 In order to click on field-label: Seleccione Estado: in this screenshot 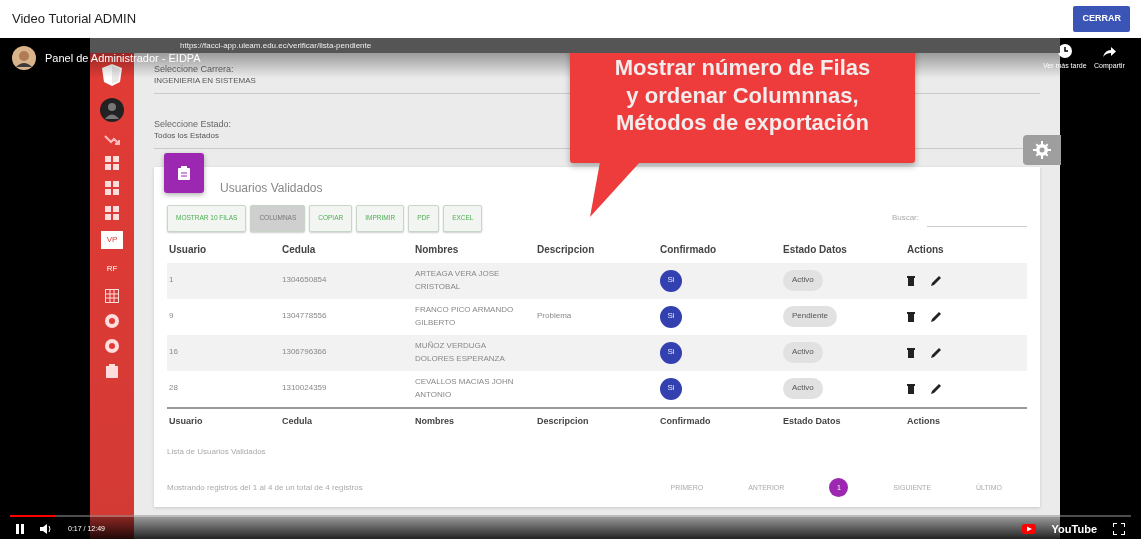, I will do `click(193, 124)`.